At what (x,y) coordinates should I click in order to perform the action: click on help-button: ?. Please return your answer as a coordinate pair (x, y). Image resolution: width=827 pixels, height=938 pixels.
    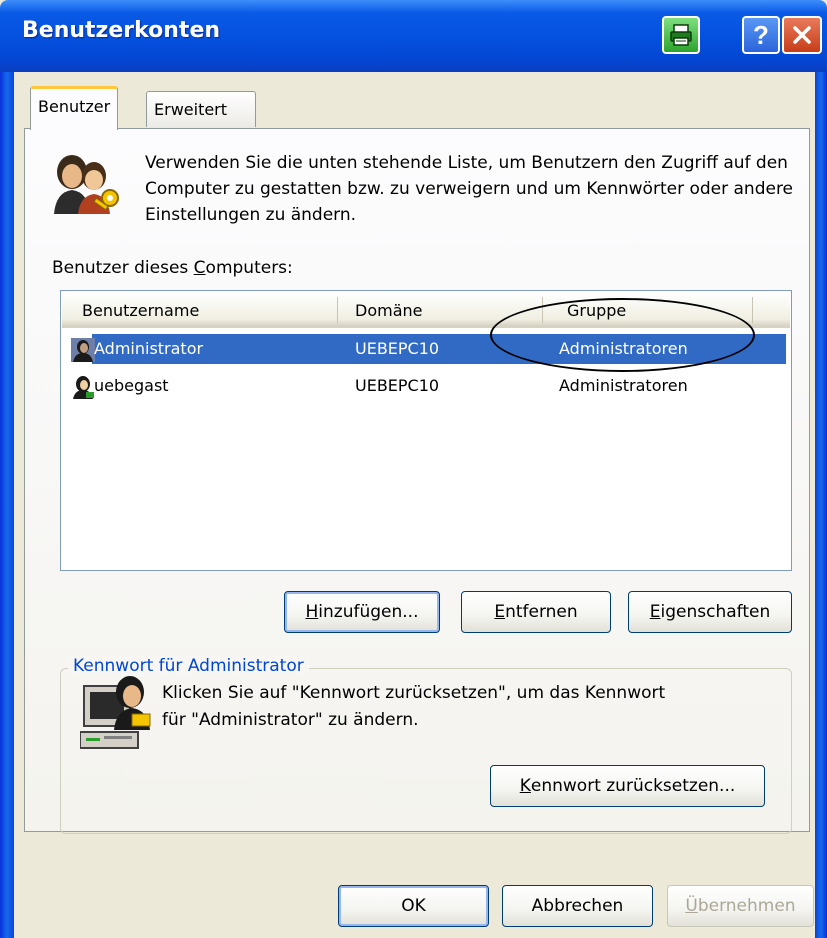
    Looking at the image, I should click on (761, 35).